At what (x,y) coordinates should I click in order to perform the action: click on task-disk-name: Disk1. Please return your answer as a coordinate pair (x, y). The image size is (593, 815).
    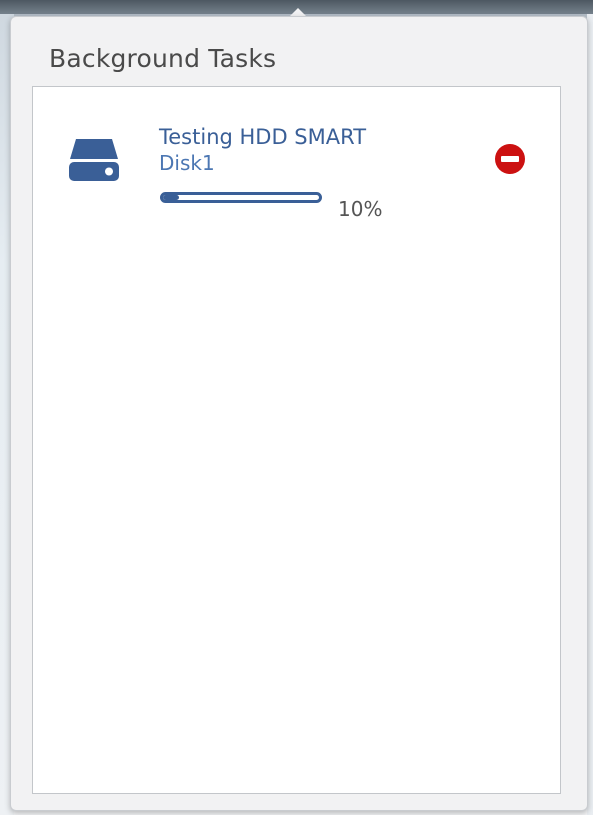
    Looking at the image, I should click on (187, 163).